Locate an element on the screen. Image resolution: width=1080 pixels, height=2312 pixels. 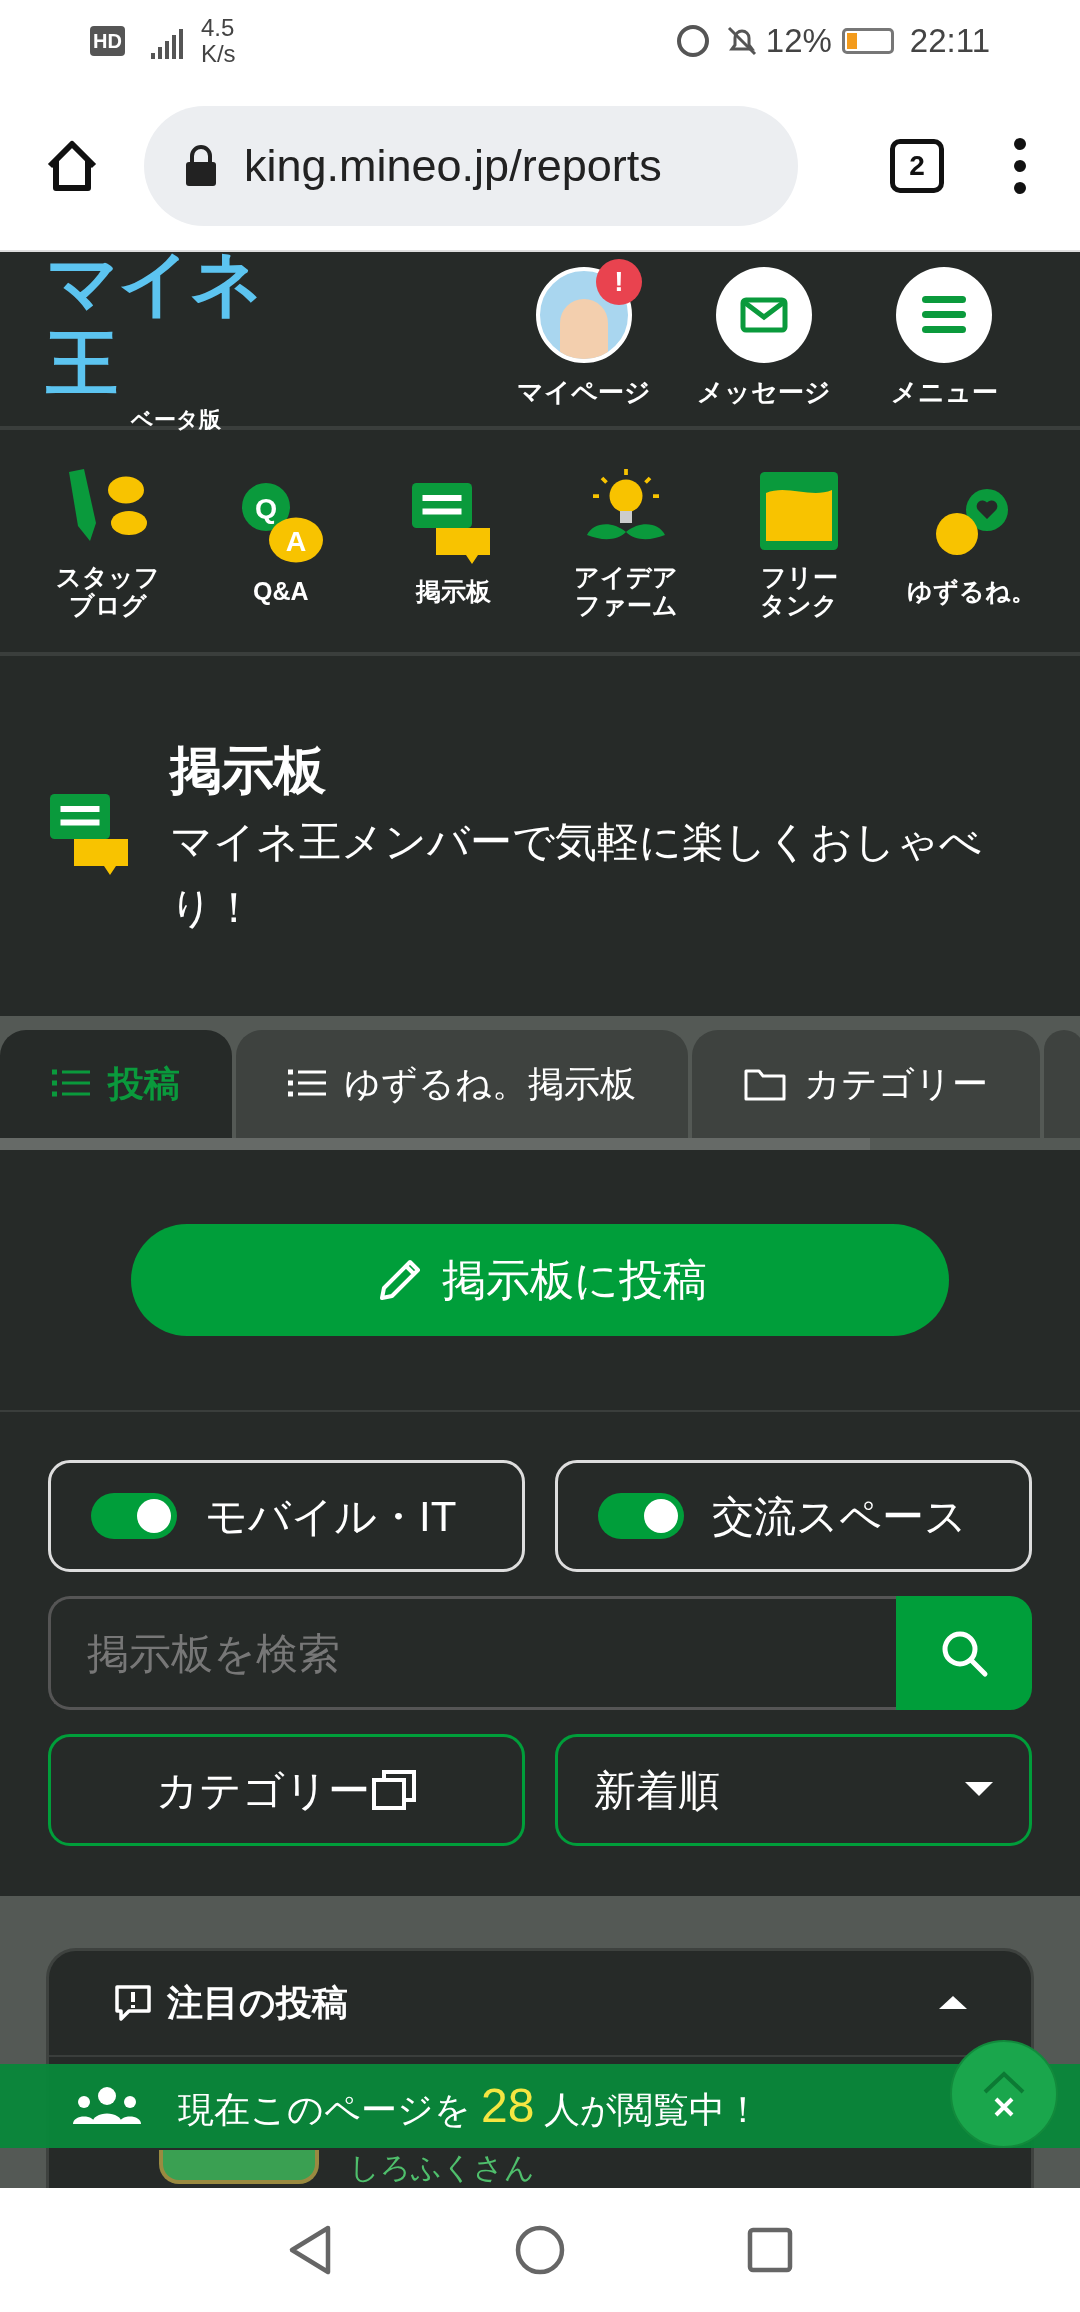
search-field: 掲示板を検索 is located at coordinates (472, 1653).